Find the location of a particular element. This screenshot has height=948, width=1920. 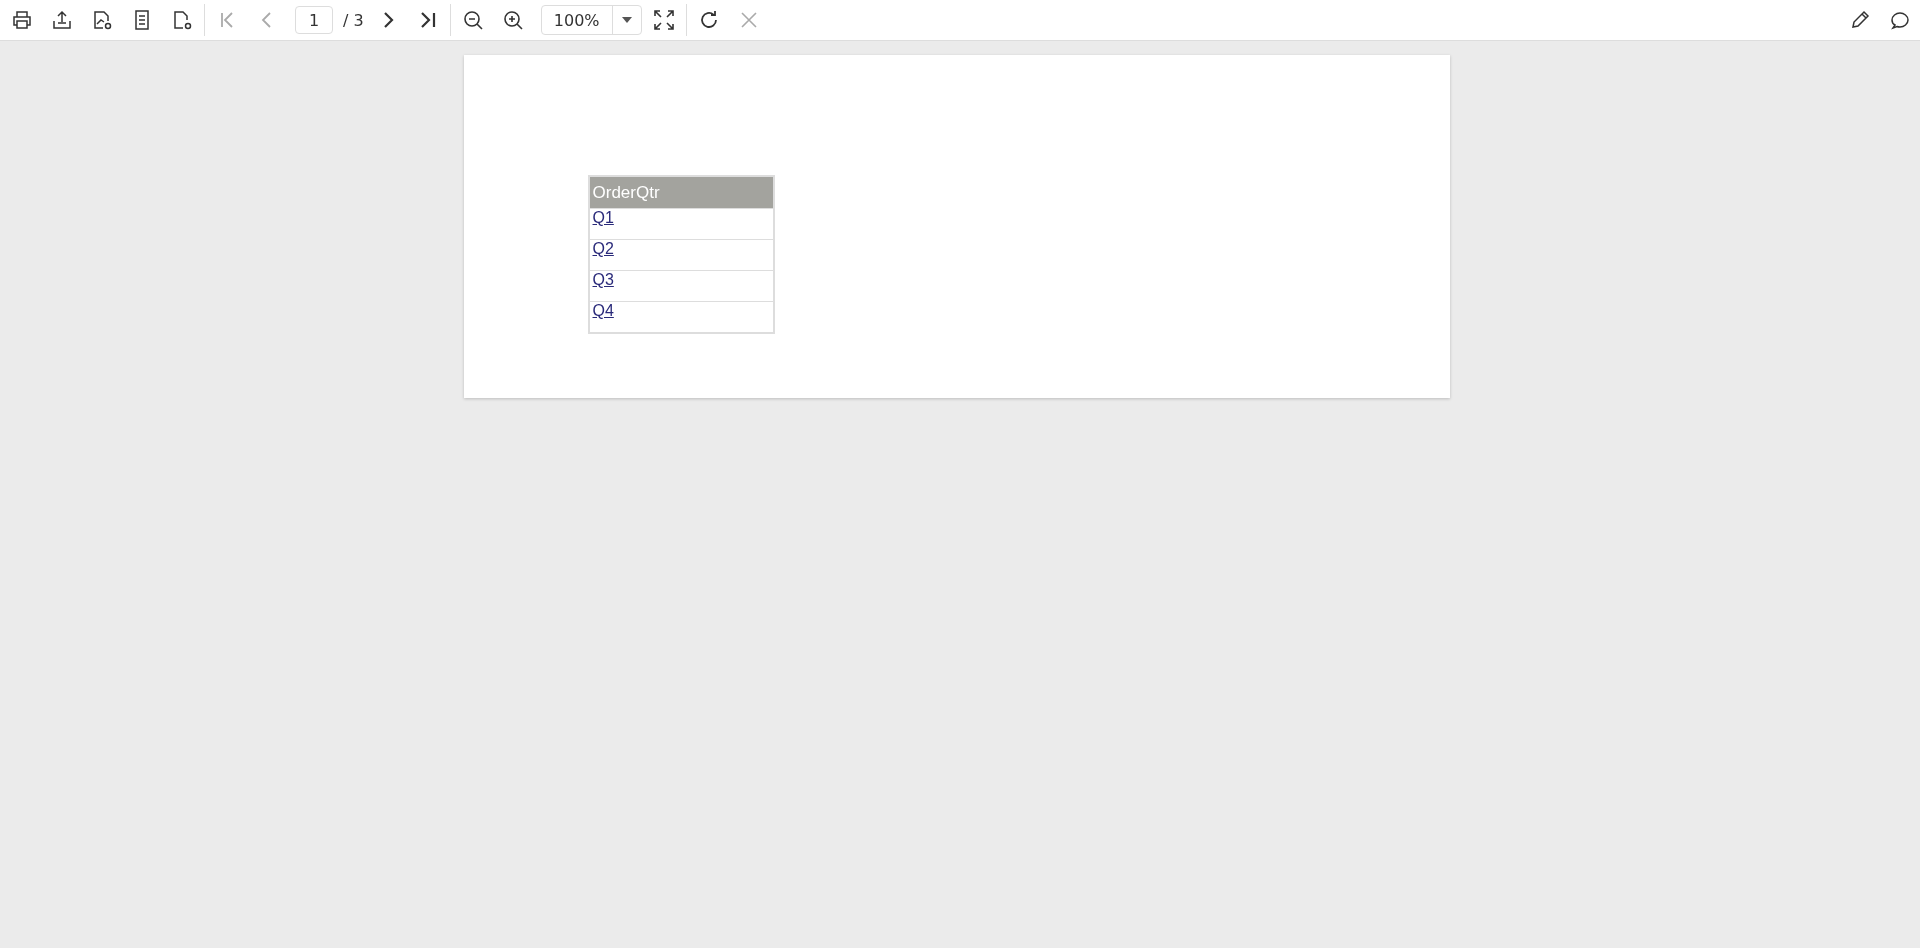

zoom-dropdown: 100% is located at coordinates (591, 20).